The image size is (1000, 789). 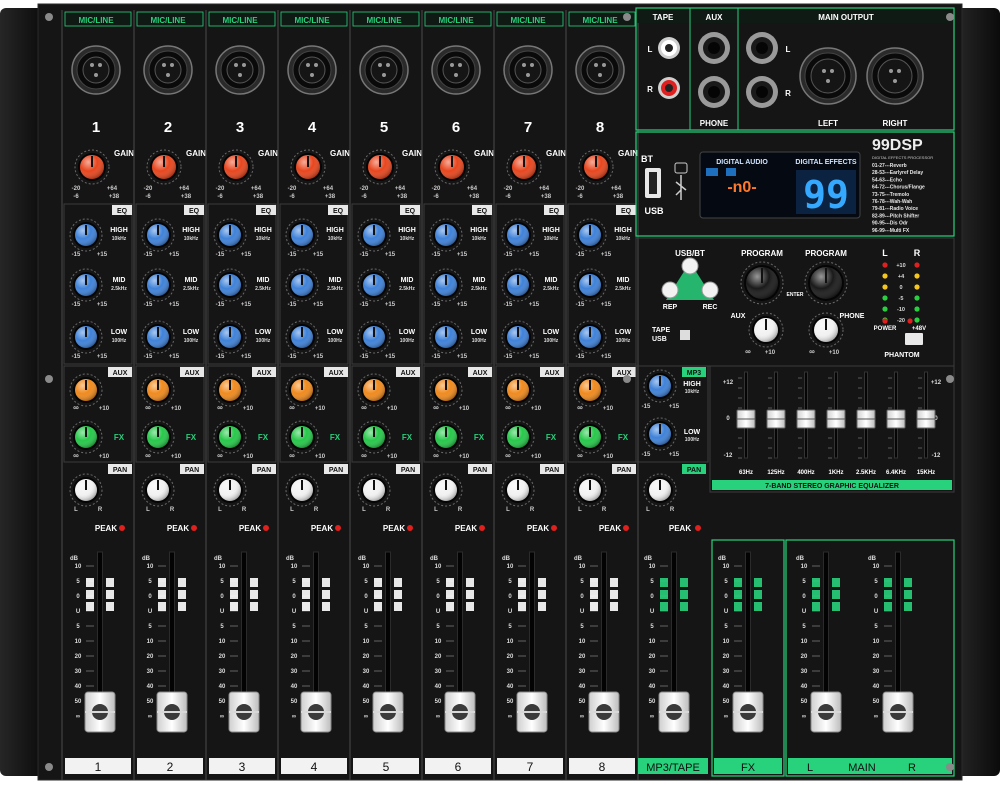 I want to click on phantom-switch, so click(x=914, y=339).